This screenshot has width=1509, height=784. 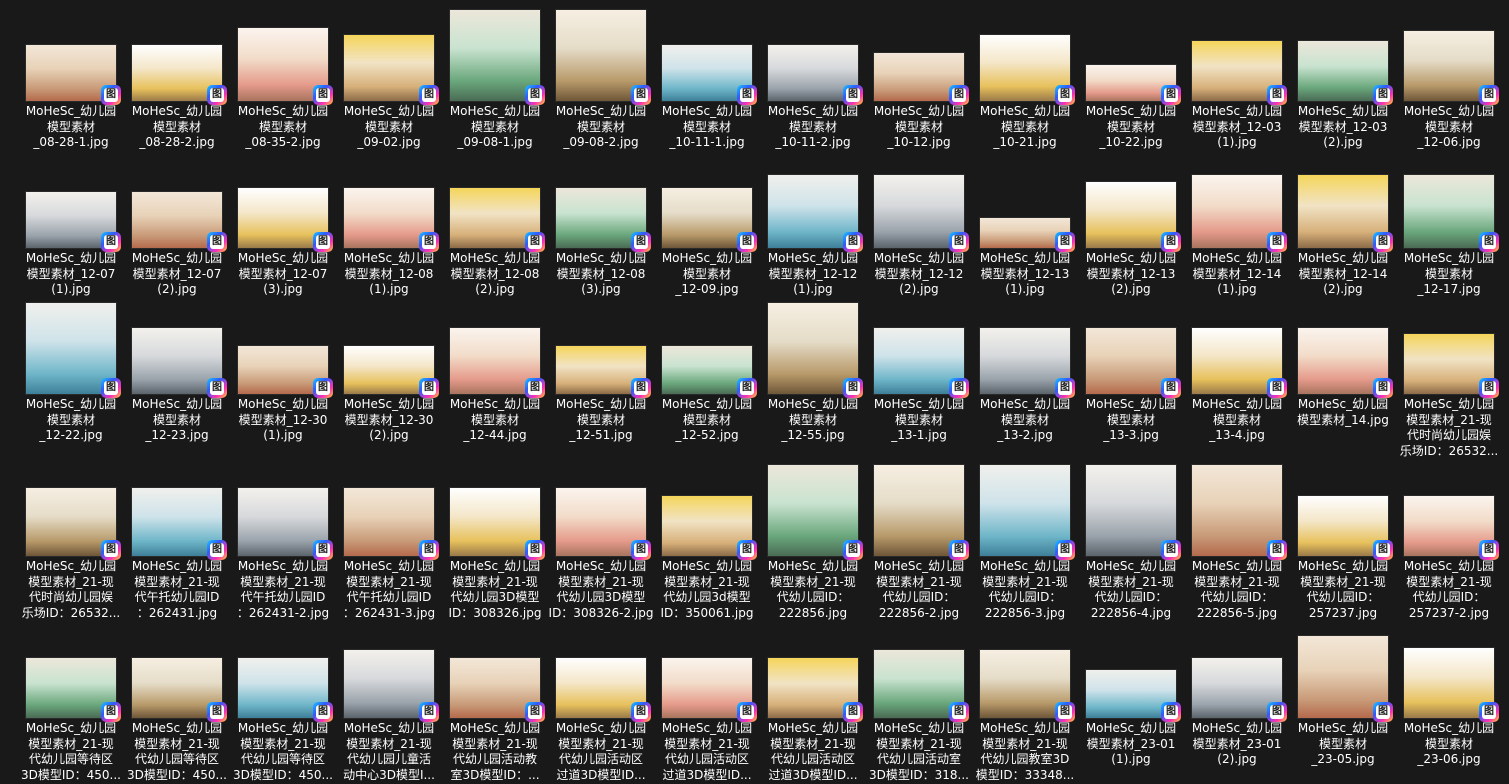 What do you see at coordinates (1237, 127) in the screenshot?
I see `file-name: MoHeSc_幼儿园 模型素材_12-03 (1).jpg` at bounding box center [1237, 127].